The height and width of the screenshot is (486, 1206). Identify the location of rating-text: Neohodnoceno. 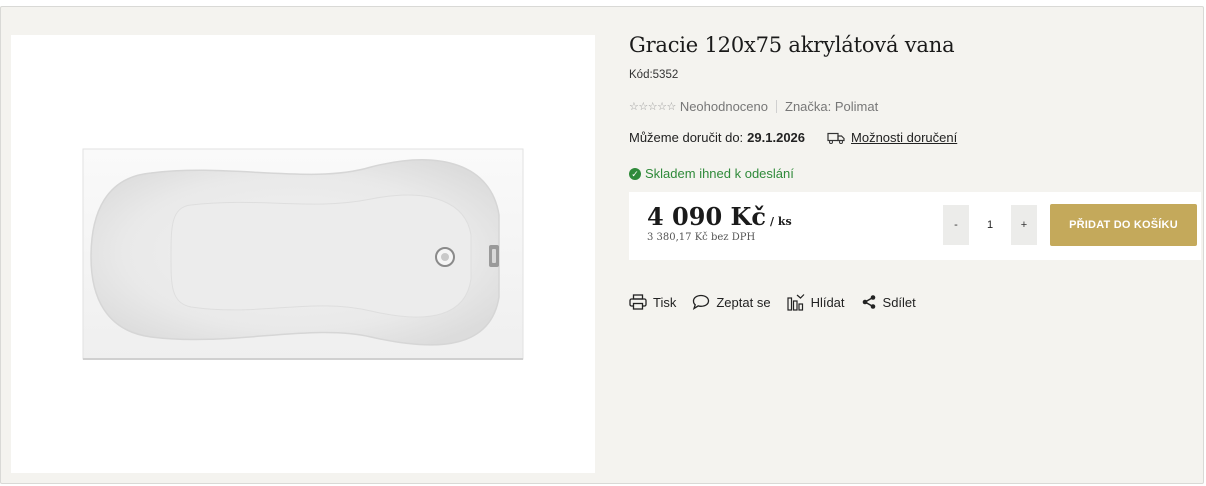
(724, 106).